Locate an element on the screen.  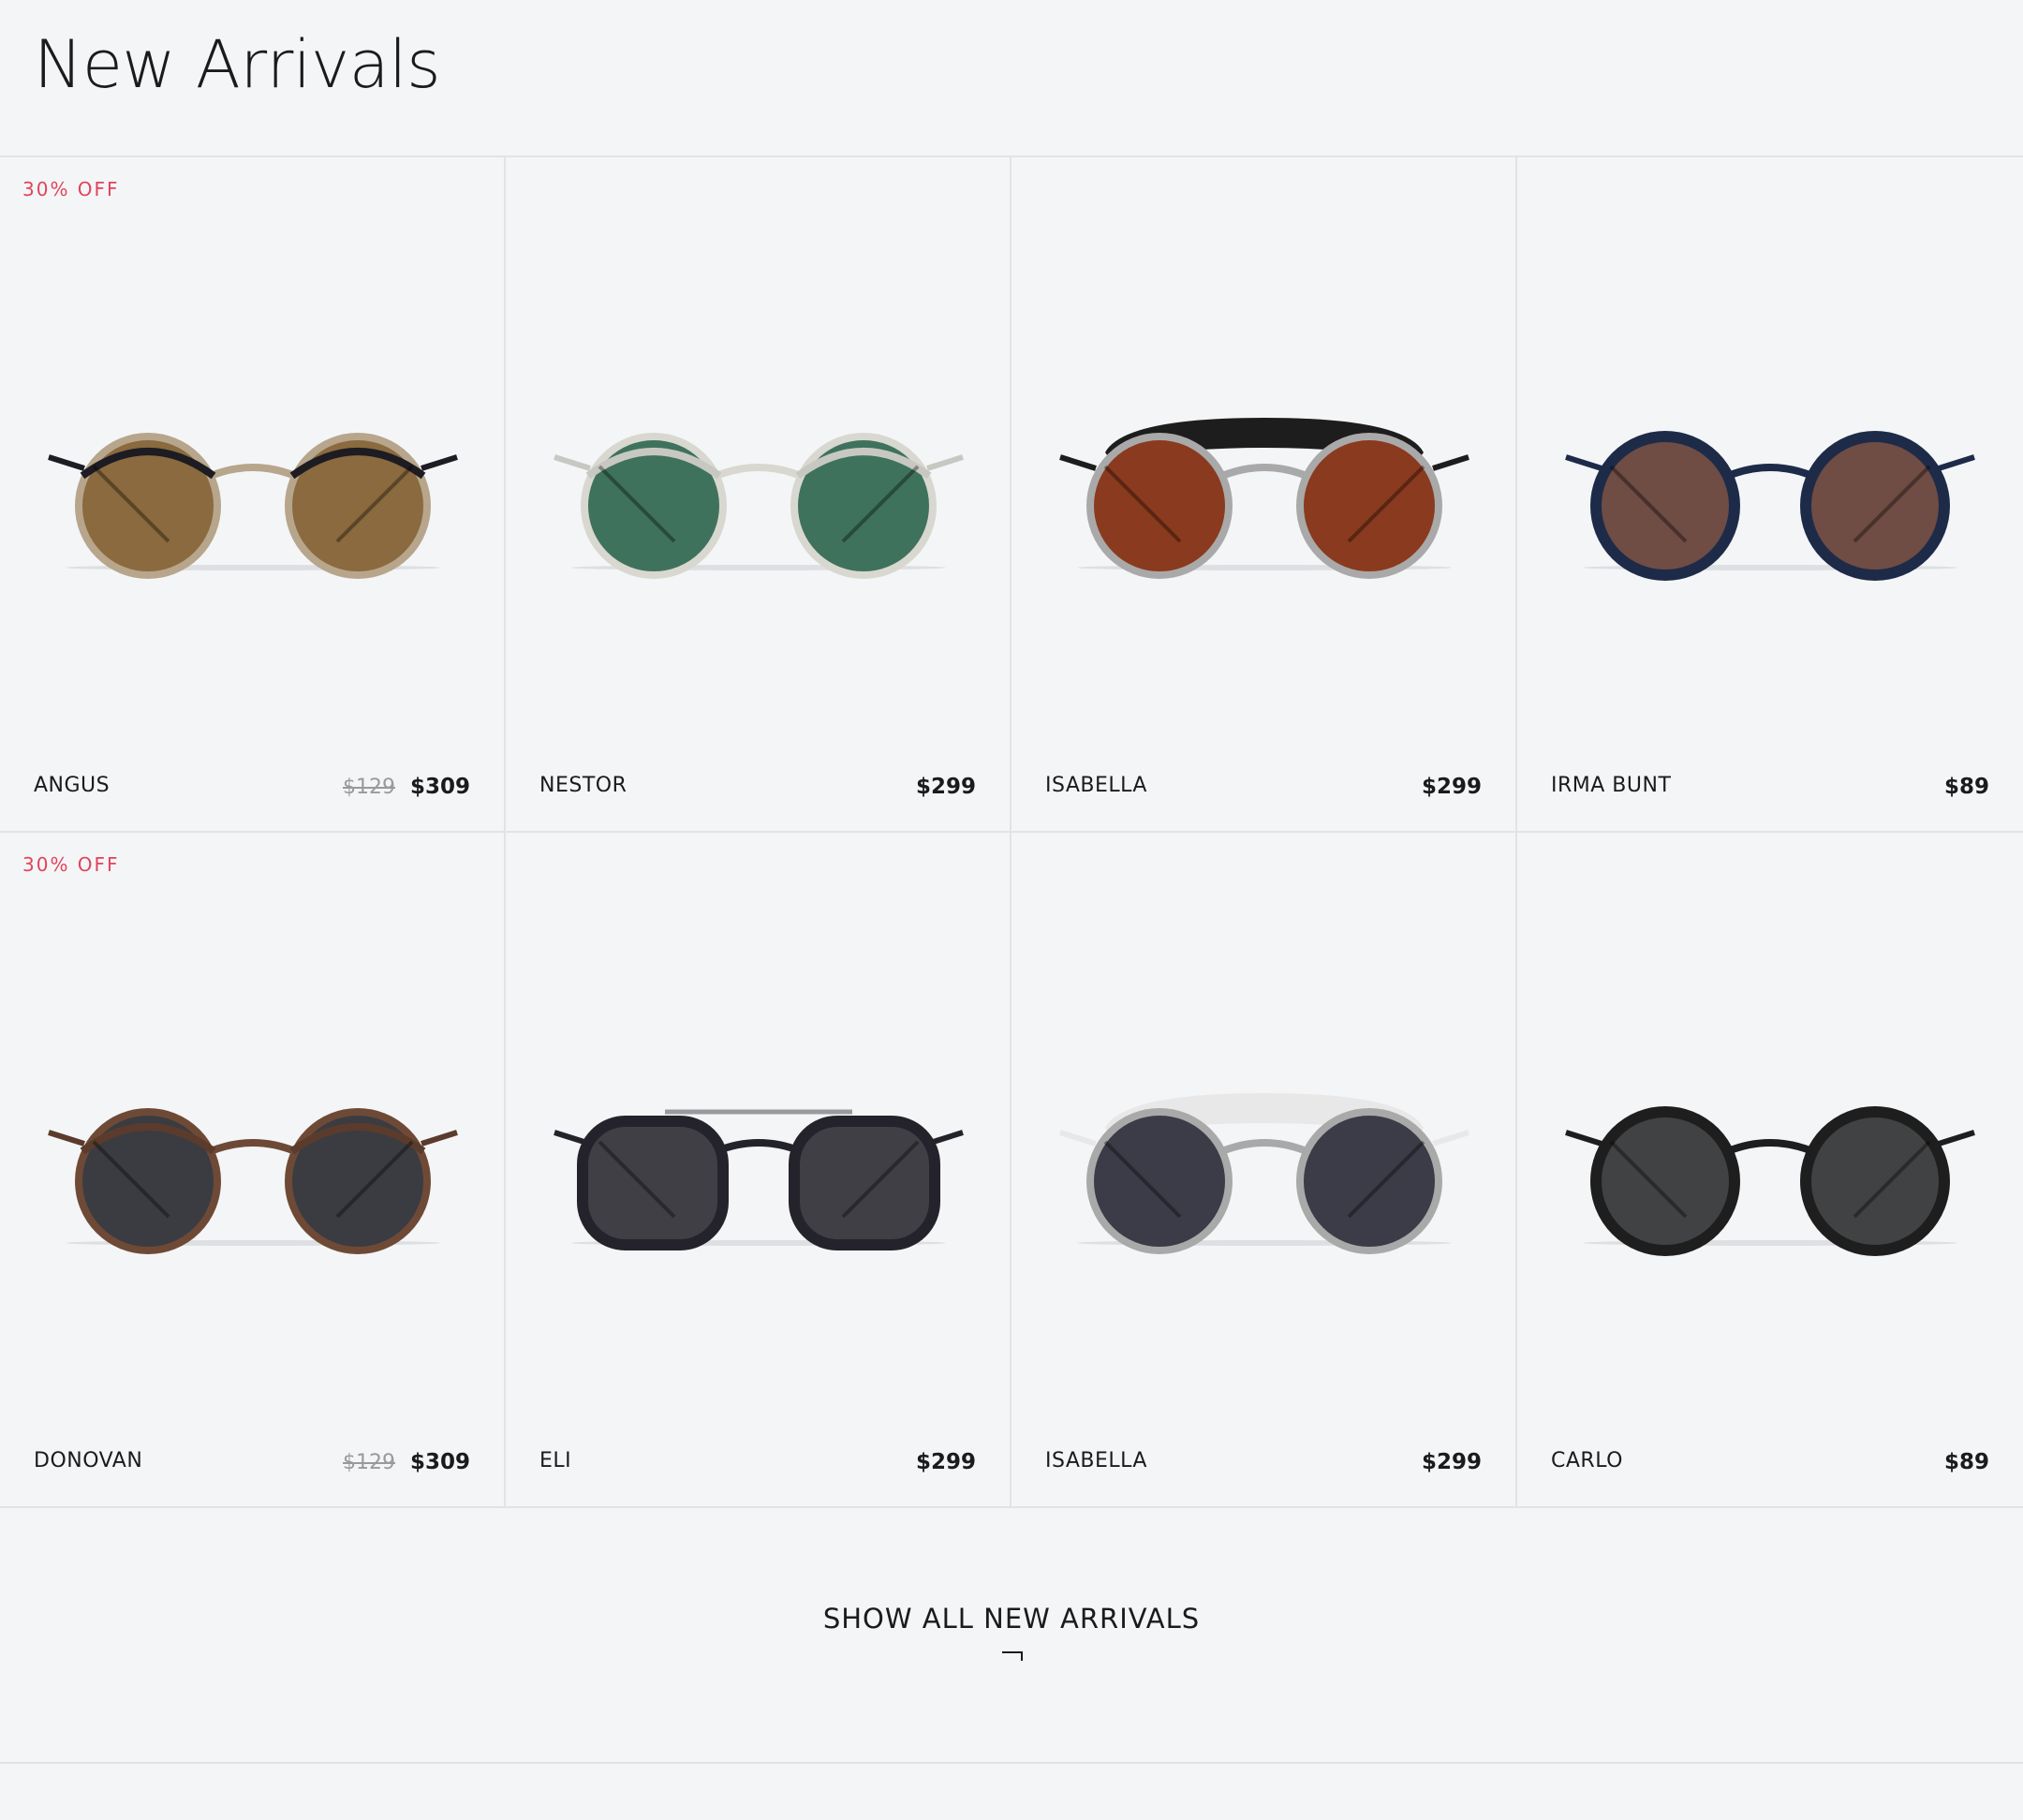
corner-arrow-icon is located at coordinates (1013, 1656).